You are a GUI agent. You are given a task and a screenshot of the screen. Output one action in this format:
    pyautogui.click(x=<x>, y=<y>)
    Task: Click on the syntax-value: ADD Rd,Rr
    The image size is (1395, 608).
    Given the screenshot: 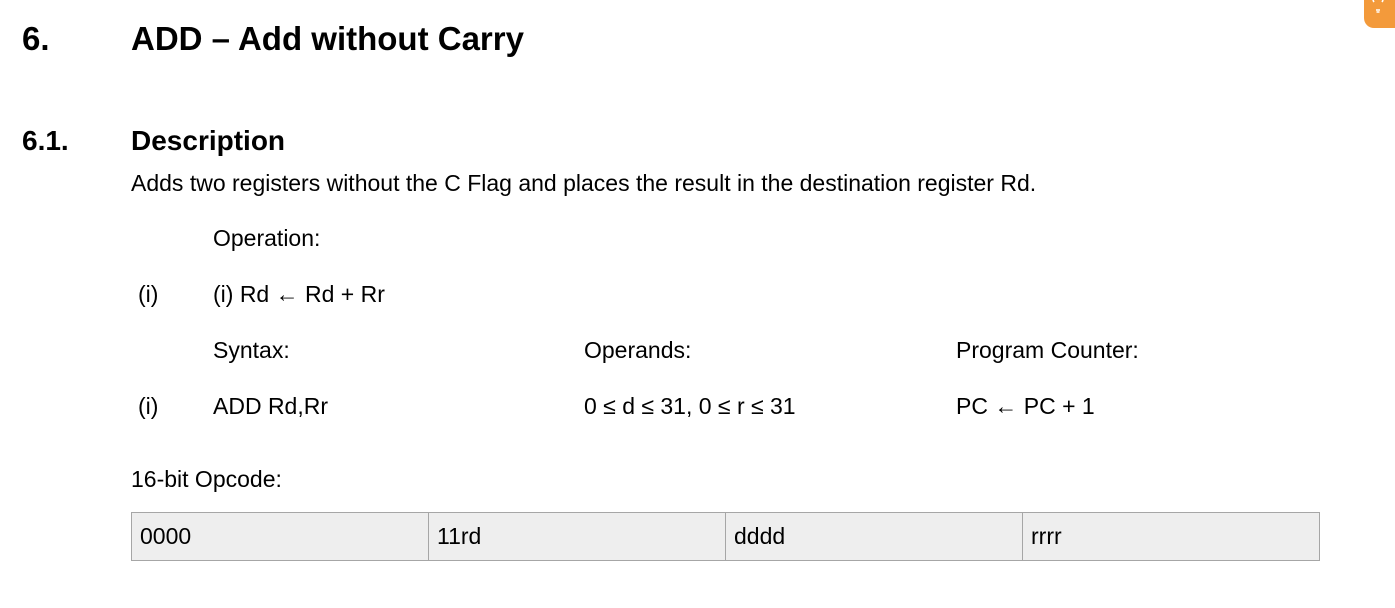 What is the action you would take?
    pyautogui.click(x=271, y=406)
    